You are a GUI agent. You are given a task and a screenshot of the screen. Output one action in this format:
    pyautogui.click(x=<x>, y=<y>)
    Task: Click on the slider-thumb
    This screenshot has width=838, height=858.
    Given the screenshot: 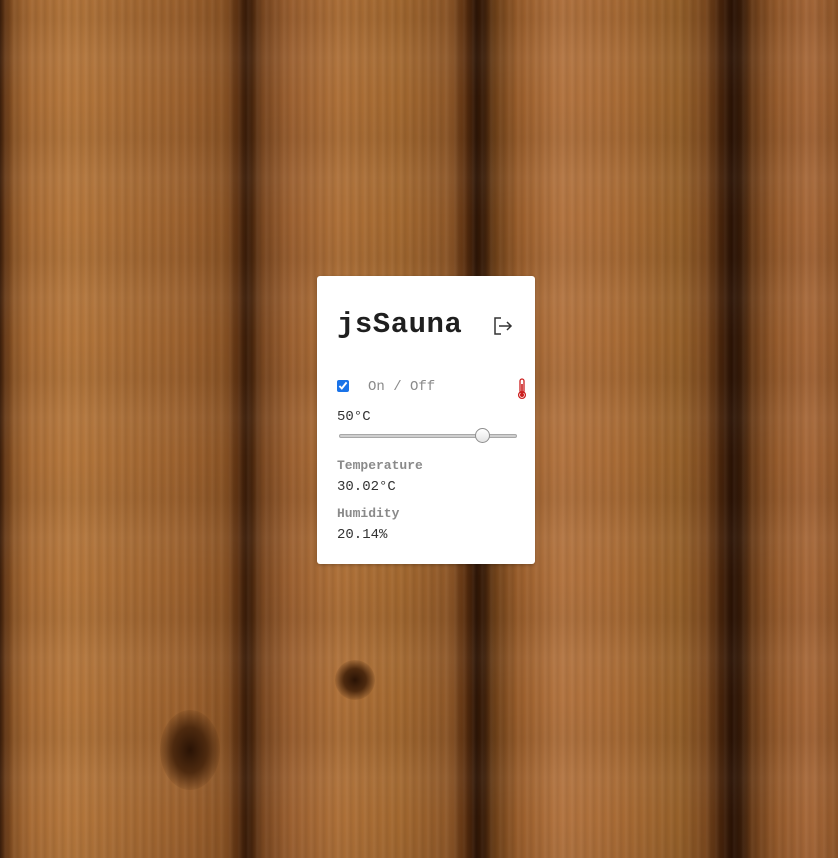 What is the action you would take?
    pyautogui.click(x=482, y=435)
    